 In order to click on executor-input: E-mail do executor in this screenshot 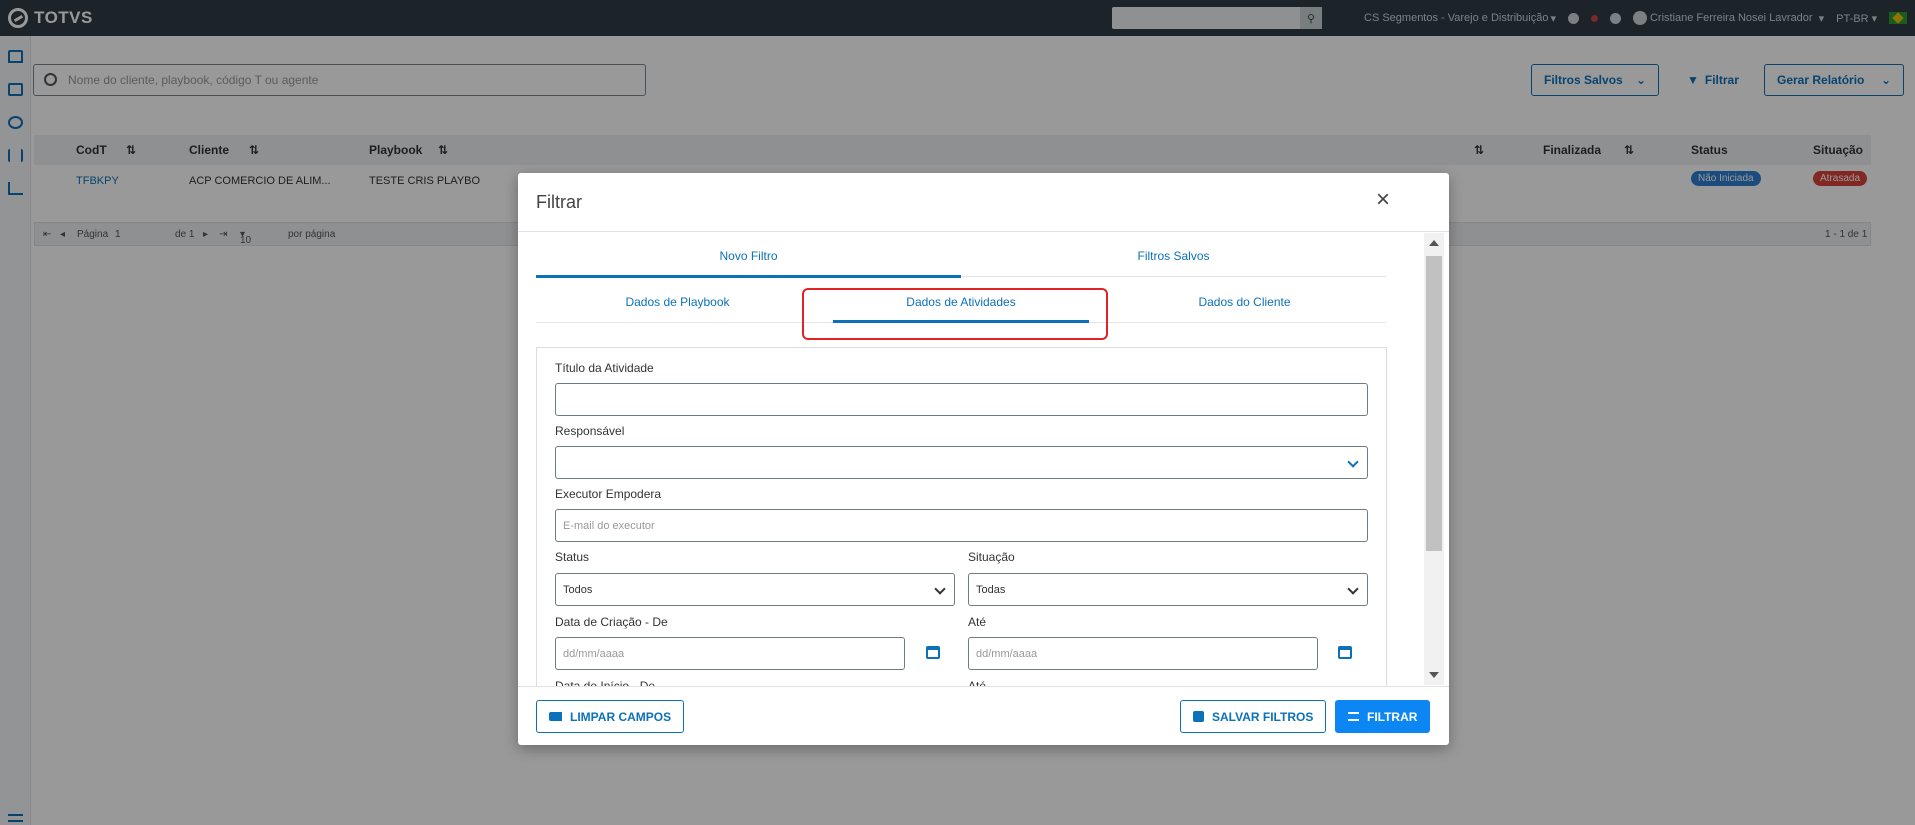, I will do `click(961, 525)`.